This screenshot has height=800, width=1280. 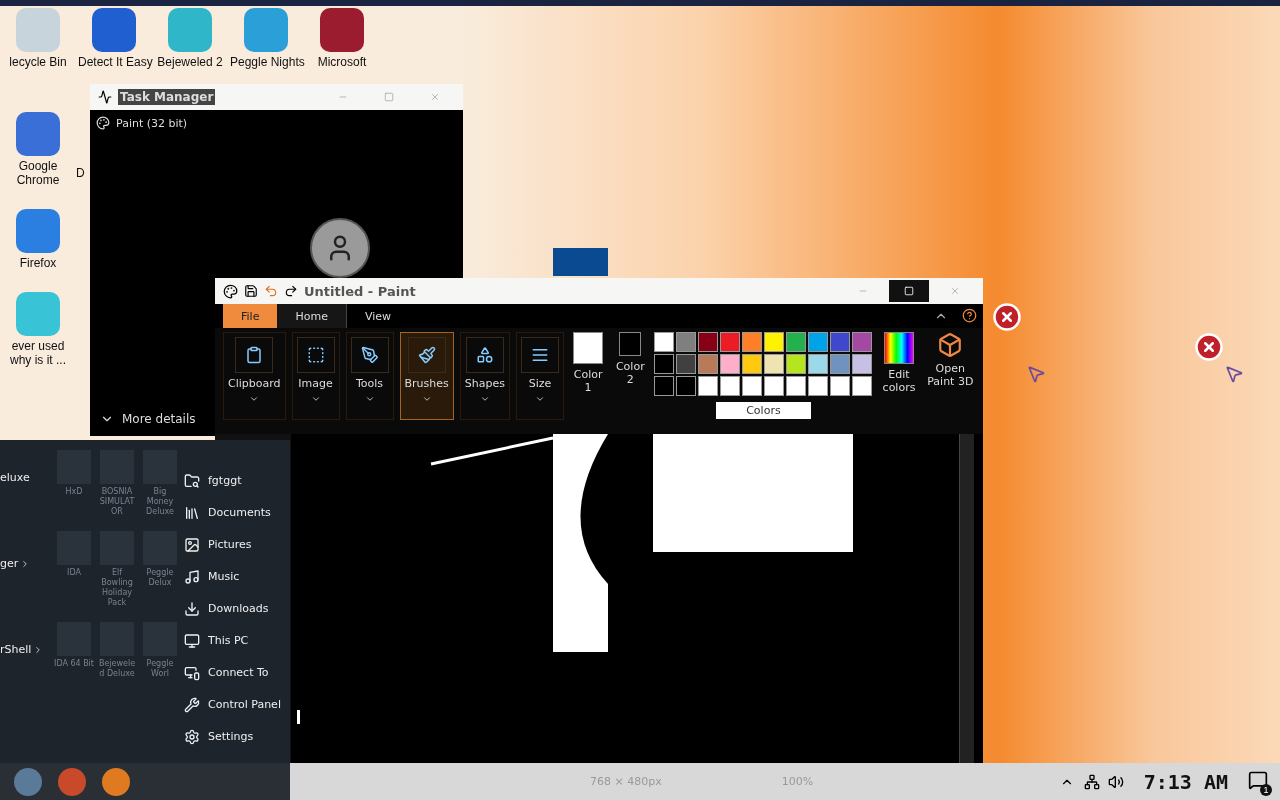 I want to click on start-place-link: Music, so click(x=232, y=576).